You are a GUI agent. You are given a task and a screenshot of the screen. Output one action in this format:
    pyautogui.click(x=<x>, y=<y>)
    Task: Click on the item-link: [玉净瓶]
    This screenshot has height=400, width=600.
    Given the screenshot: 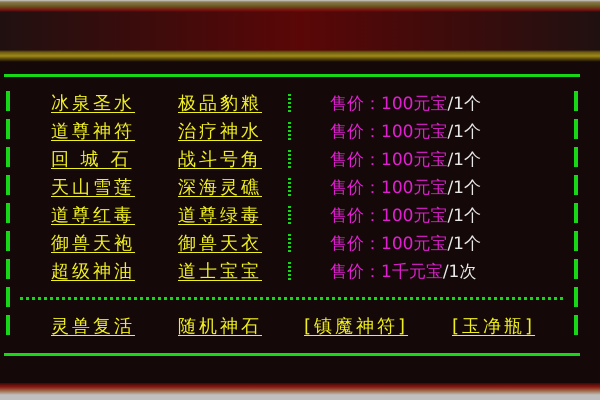 What is the action you would take?
    pyautogui.click(x=494, y=326)
    